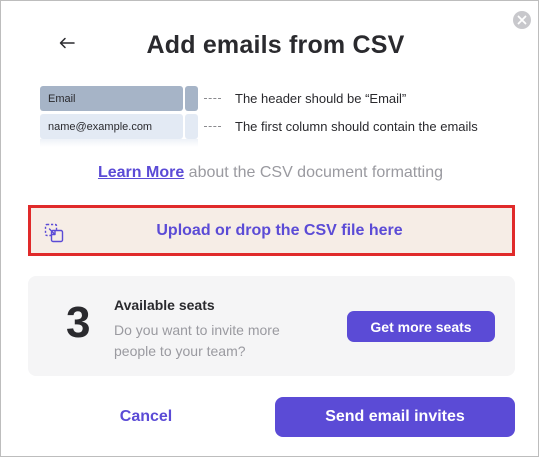 Image resolution: width=541 pixels, height=459 pixels. What do you see at coordinates (119, 143) in the screenshot?
I see `csv-example-fade` at bounding box center [119, 143].